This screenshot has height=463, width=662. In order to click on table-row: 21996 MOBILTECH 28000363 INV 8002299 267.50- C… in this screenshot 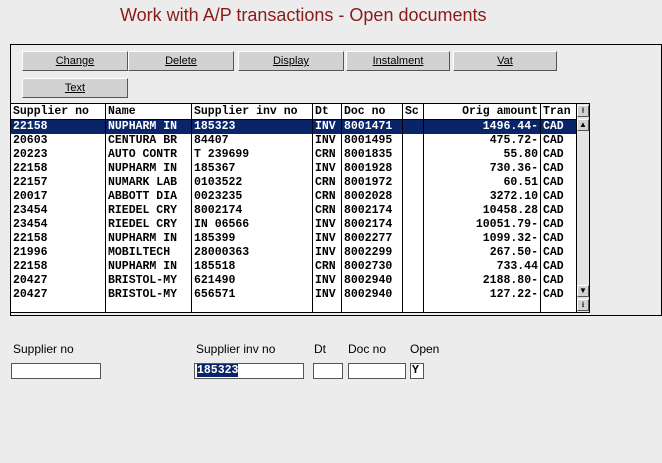, I will do `click(294, 253)`.